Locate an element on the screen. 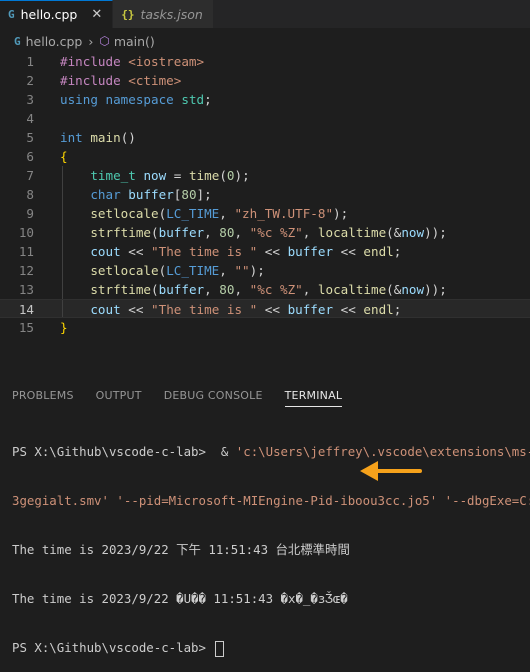 Image resolution: width=530 pixels, height=672 pixels. tab-debug-console: DEBUG CONSOLE is located at coordinates (213, 396).